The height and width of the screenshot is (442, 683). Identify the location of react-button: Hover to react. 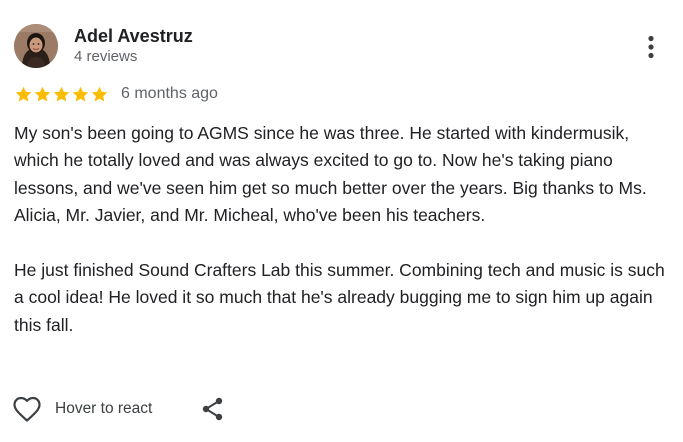
(82, 409).